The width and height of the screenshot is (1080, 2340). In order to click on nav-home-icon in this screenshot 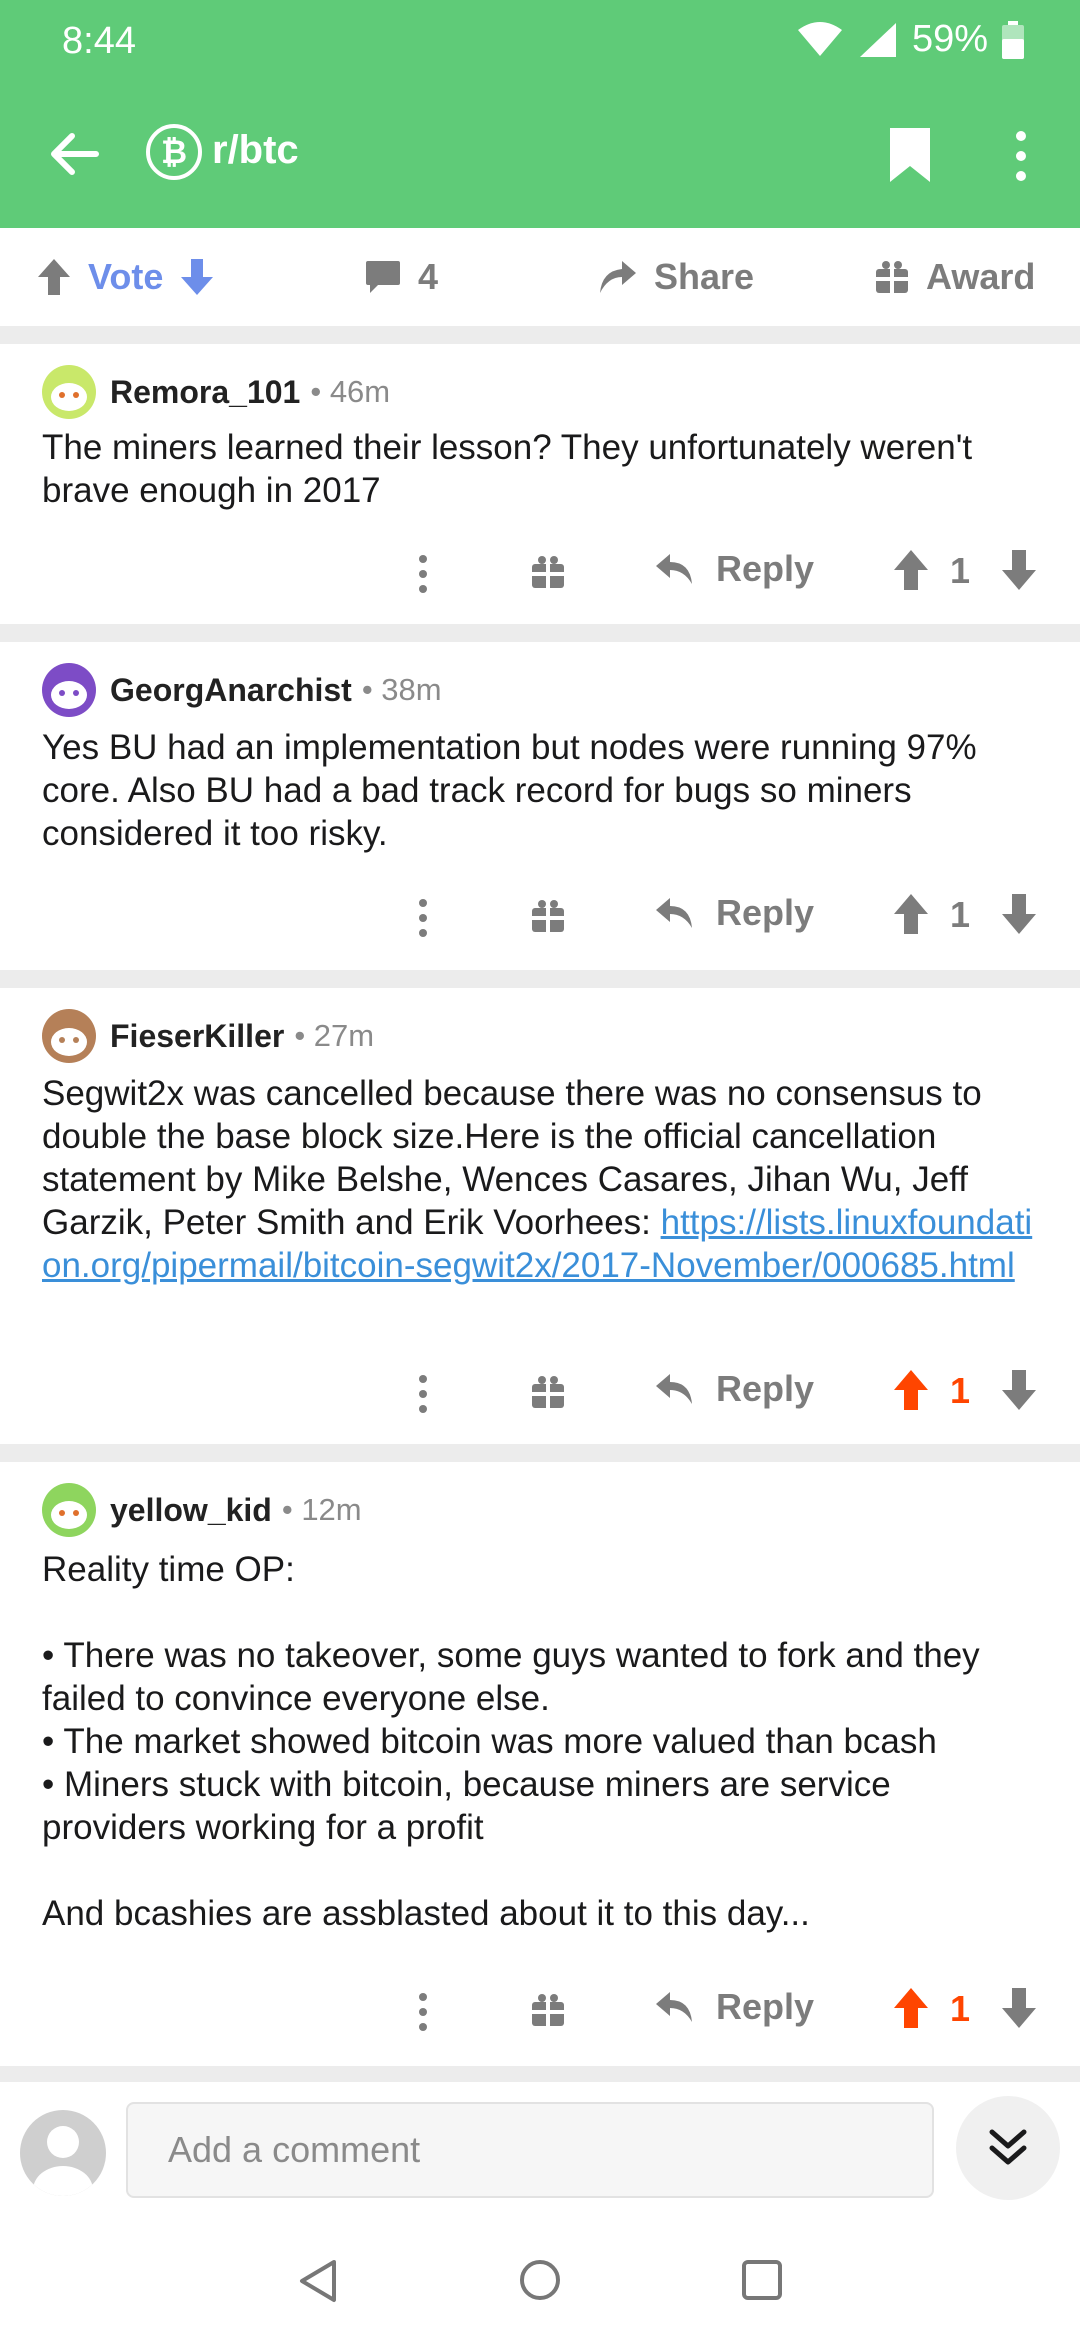, I will do `click(540, 2280)`.